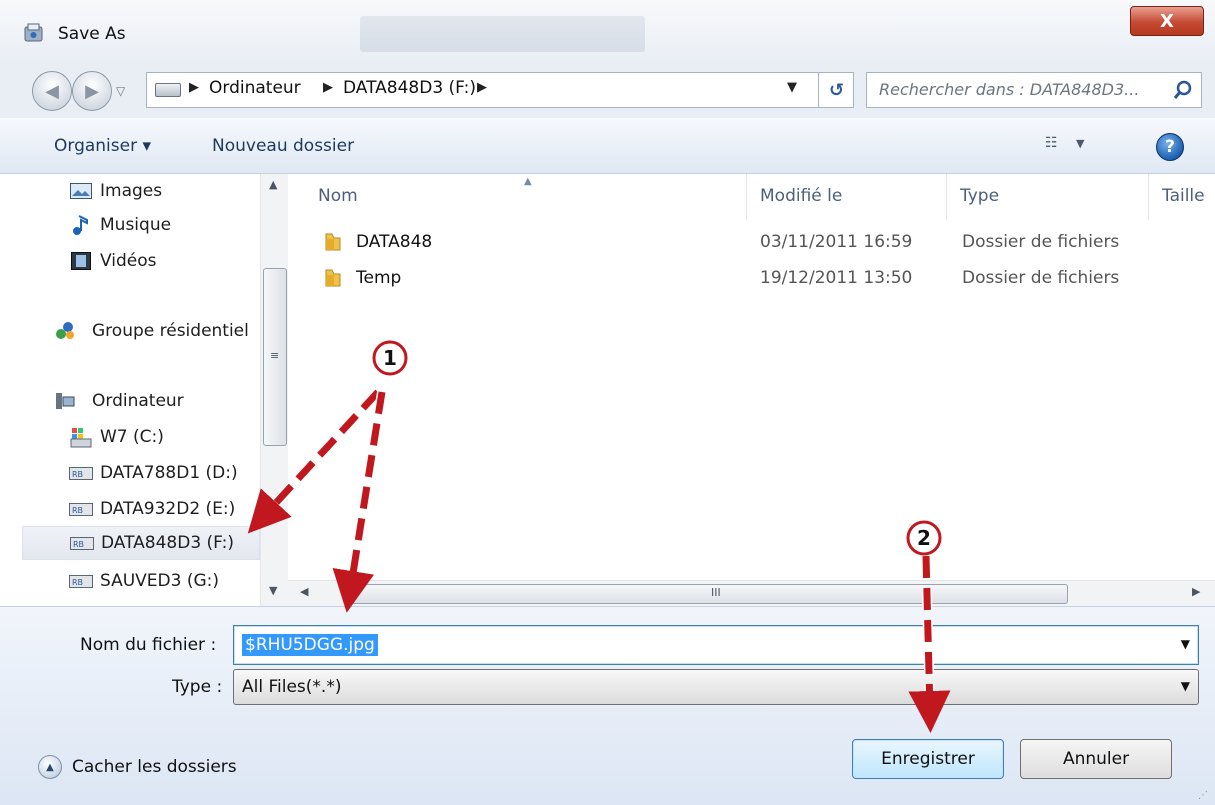  Describe the element at coordinates (607, 146) in the screenshot. I see `command-bar: Organiser ▾ Nouveau dossier ☷ ▼ ?` at that location.